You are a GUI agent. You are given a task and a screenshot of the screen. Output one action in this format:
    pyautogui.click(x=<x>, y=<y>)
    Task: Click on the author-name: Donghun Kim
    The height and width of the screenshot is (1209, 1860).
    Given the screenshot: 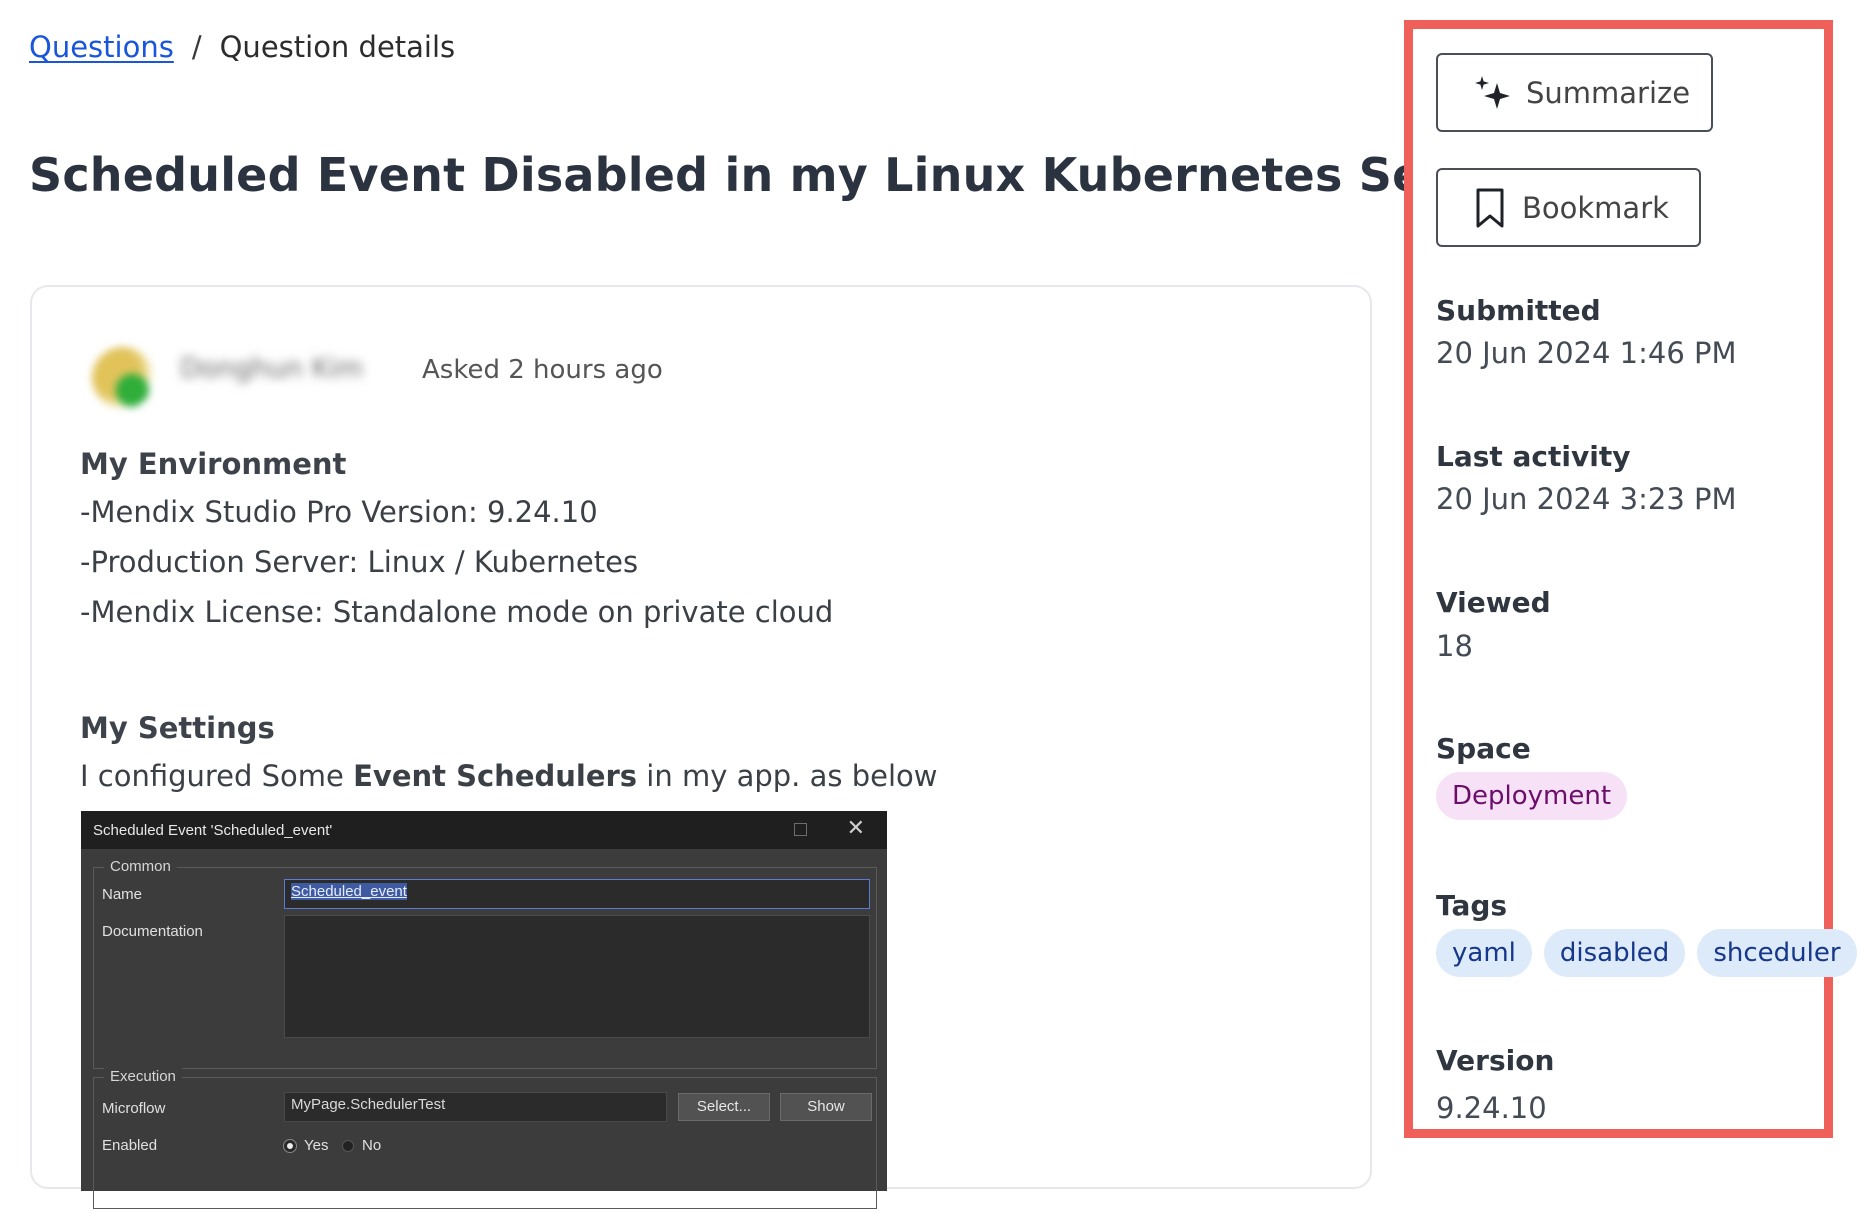 What is the action you would take?
    pyautogui.click(x=271, y=368)
    